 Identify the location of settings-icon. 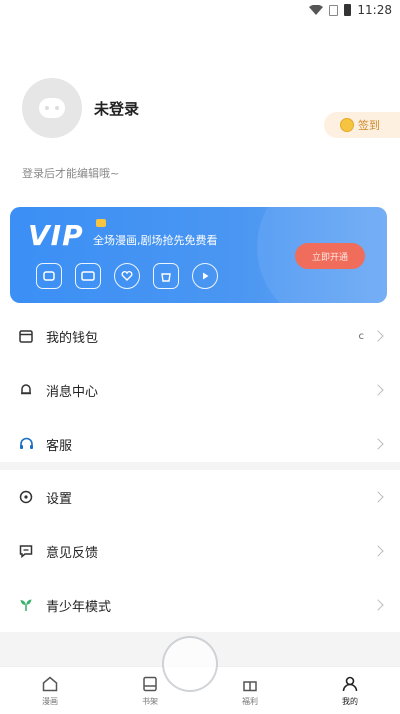
(26, 497).